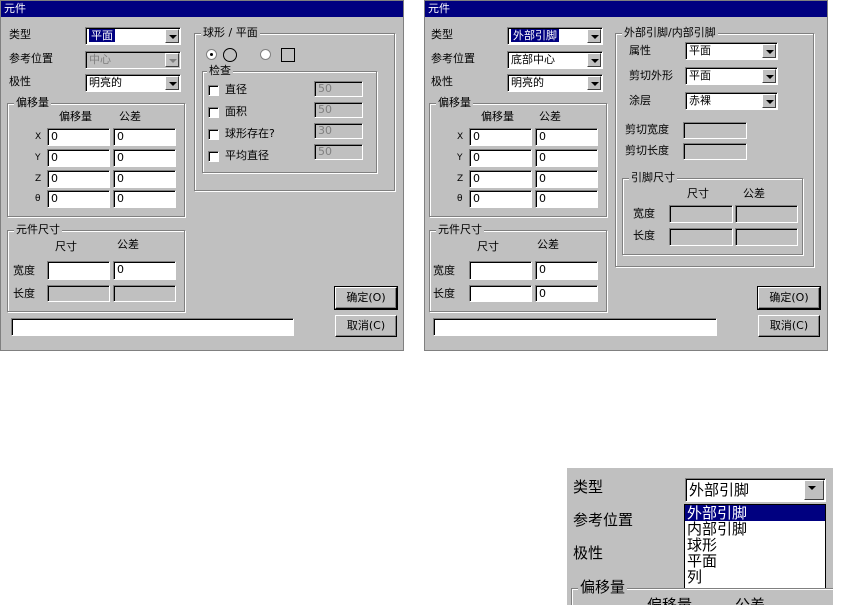  What do you see at coordinates (444, 293) in the screenshot?
I see `length-label: 长度` at bounding box center [444, 293].